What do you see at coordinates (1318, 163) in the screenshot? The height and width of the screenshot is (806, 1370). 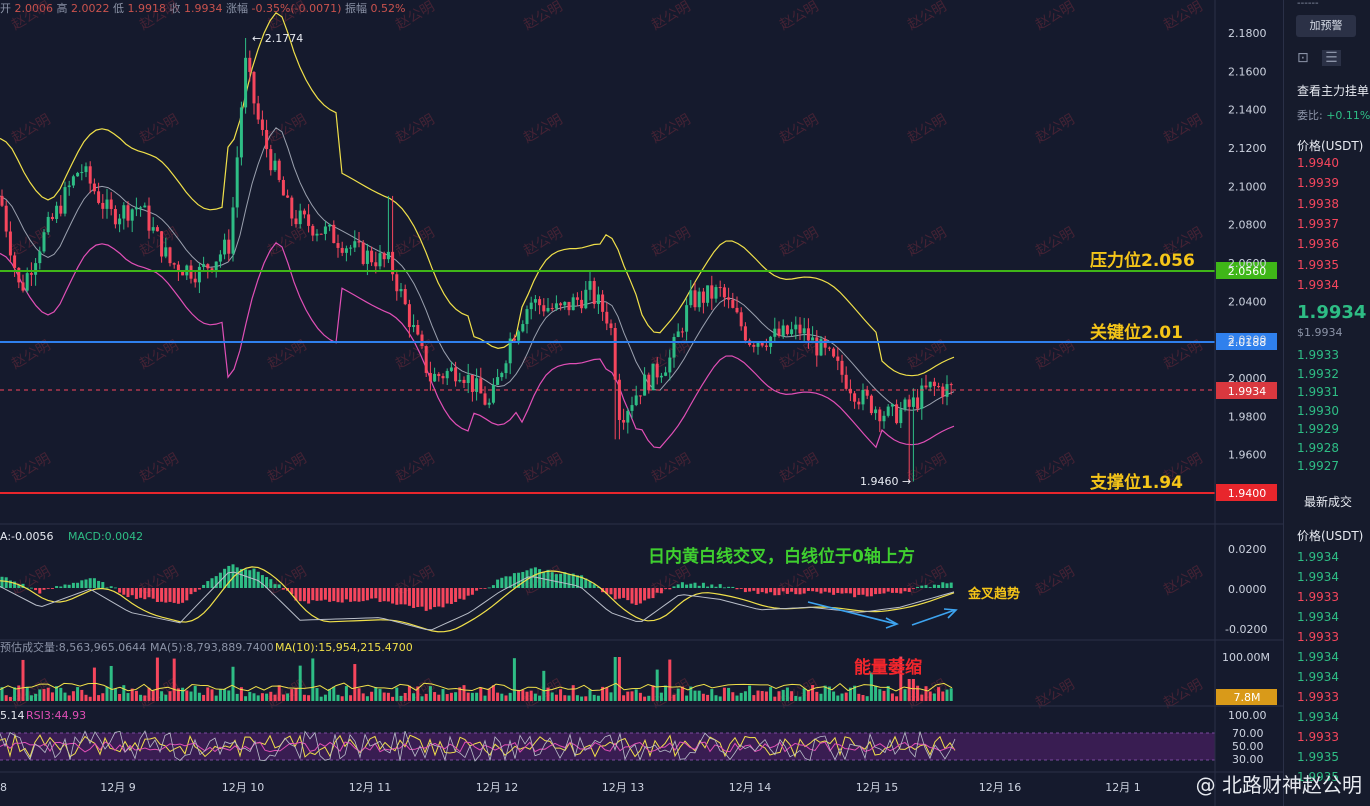 I see `ask-price-row: 1.9940` at bounding box center [1318, 163].